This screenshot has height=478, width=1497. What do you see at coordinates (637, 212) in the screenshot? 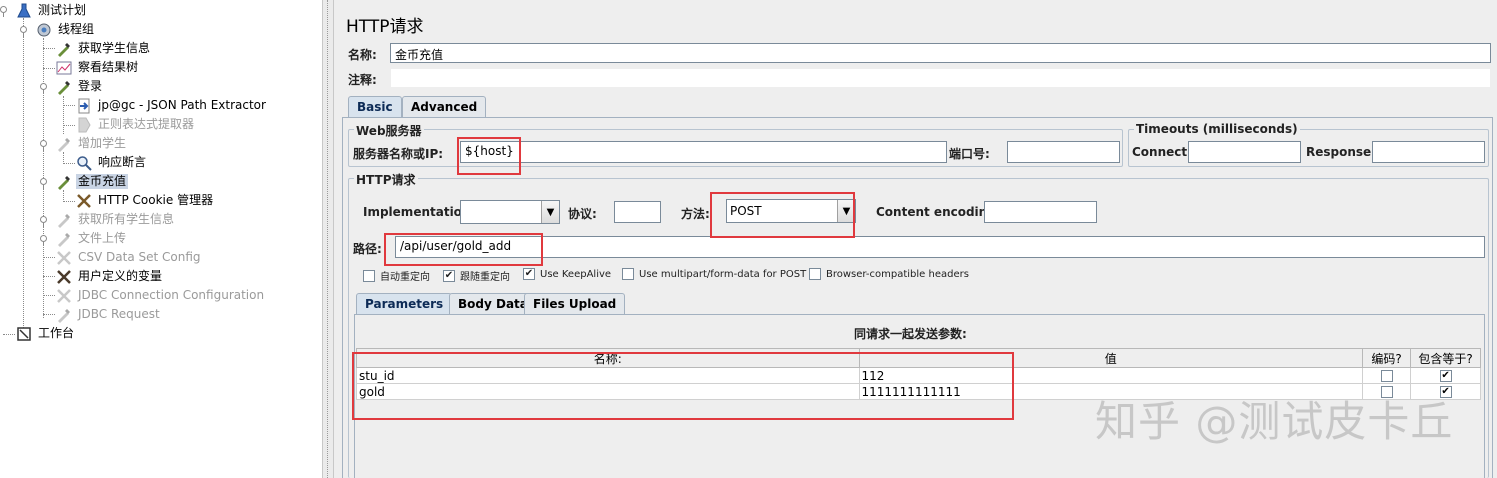
I see `protocol-field` at bounding box center [637, 212].